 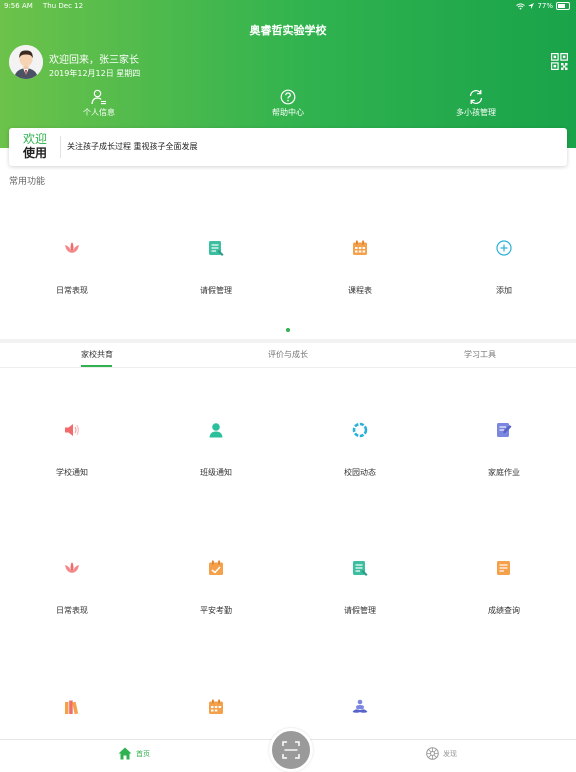 What do you see at coordinates (134, 753) in the screenshot?
I see `bottom-tab-home: 首页` at bounding box center [134, 753].